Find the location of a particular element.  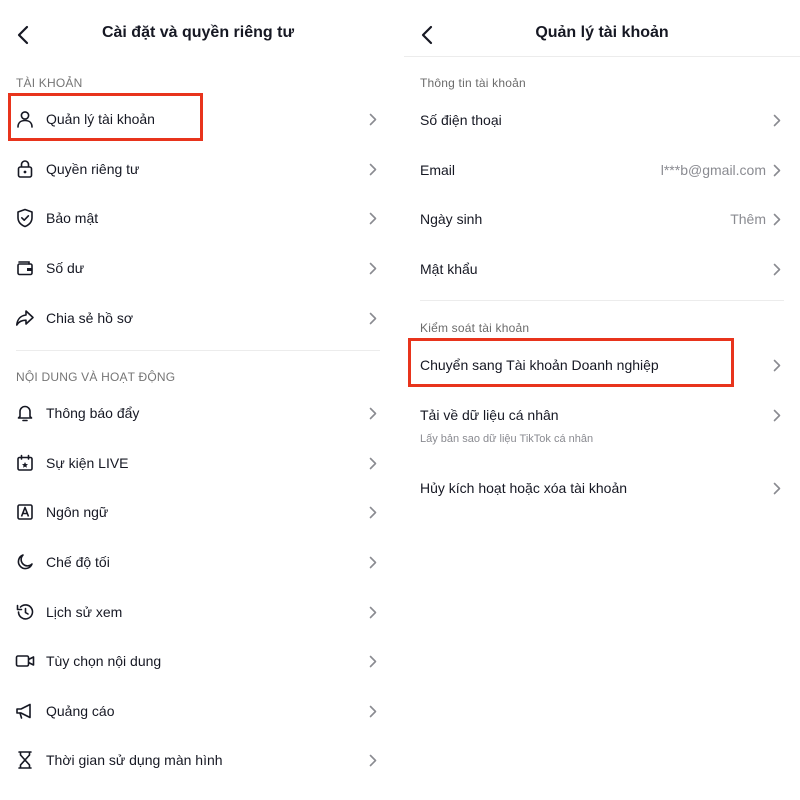

section-label-account-info: Thông tin tài khoản is located at coordinates (473, 83).